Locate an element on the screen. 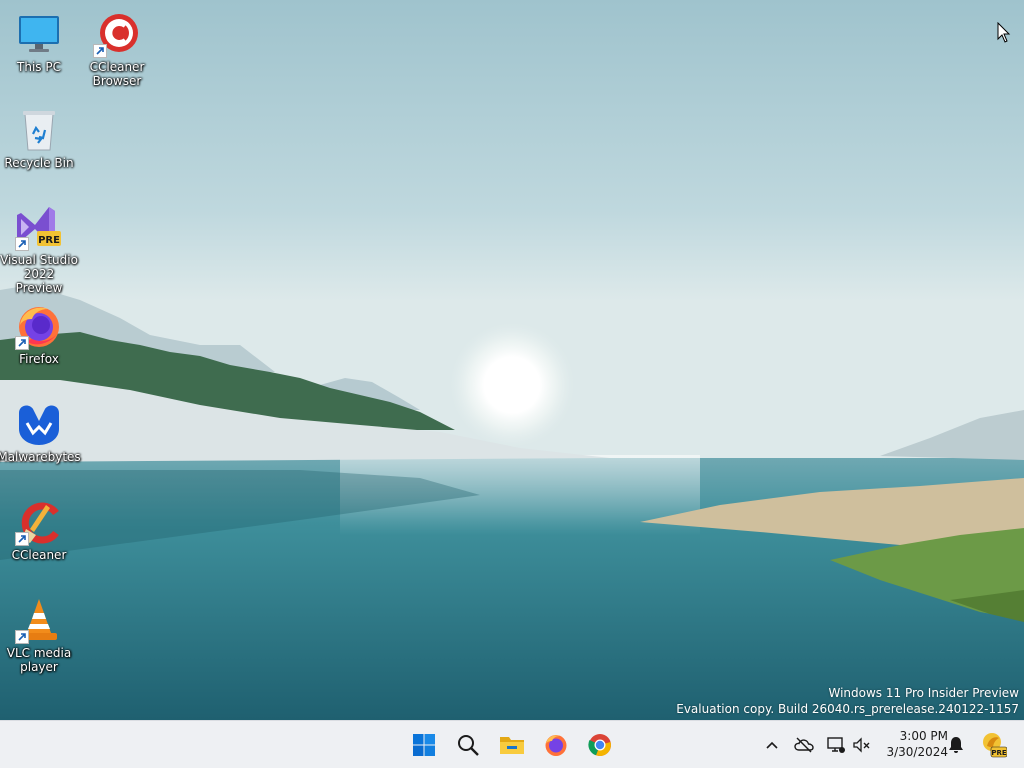 The height and width of the screenshot is (768, 1024). ccleaner-icon is located at coordinates (39, 522).